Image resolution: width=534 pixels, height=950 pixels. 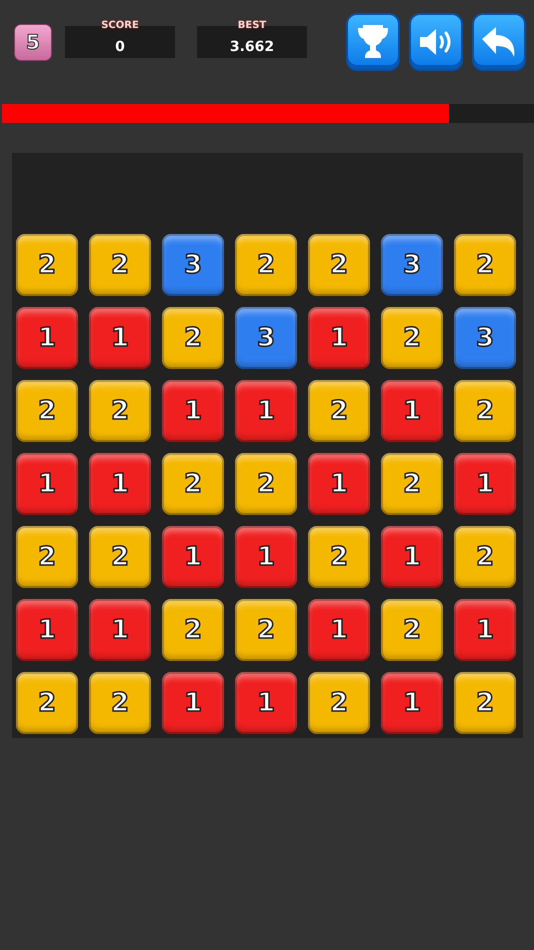 What do you see at coordinates (499, 42) in the screenshot?
I see `back-button` at bounding box center [499, 42].